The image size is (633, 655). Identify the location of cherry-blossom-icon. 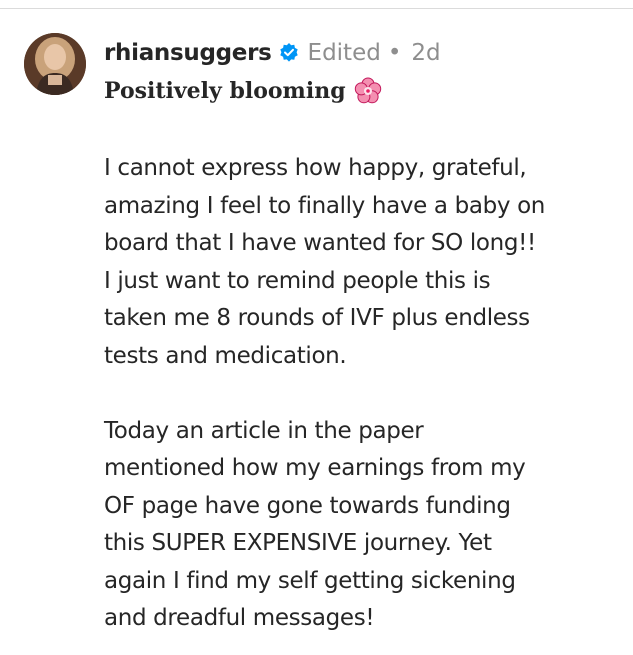
(368, 91).